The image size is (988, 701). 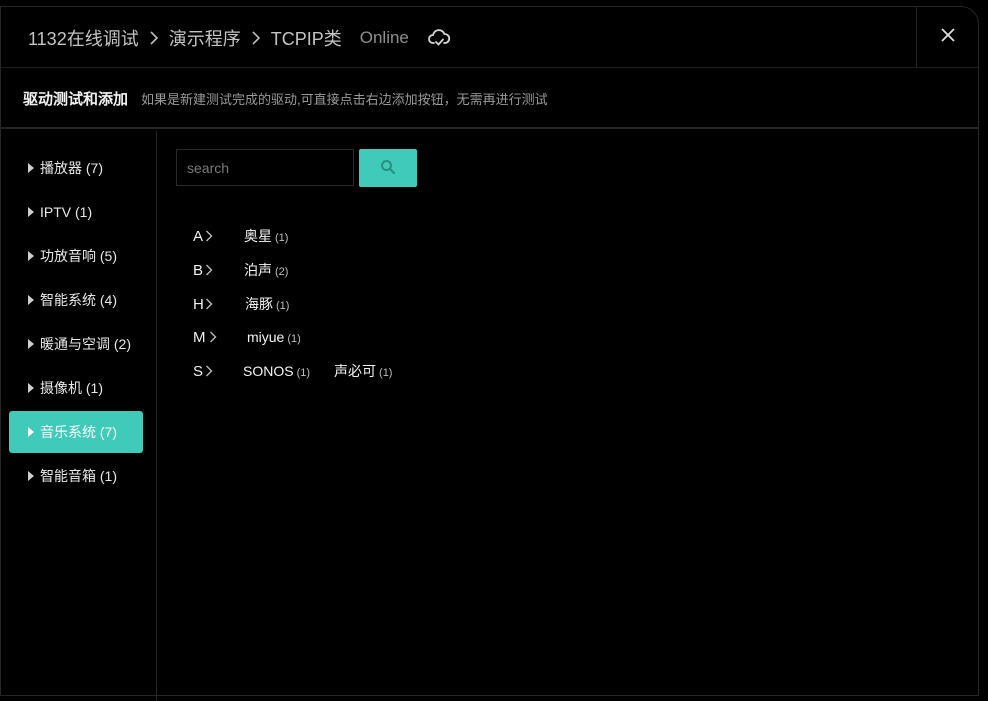 I want to click on group-letter: B, so click(x=198, y=270).